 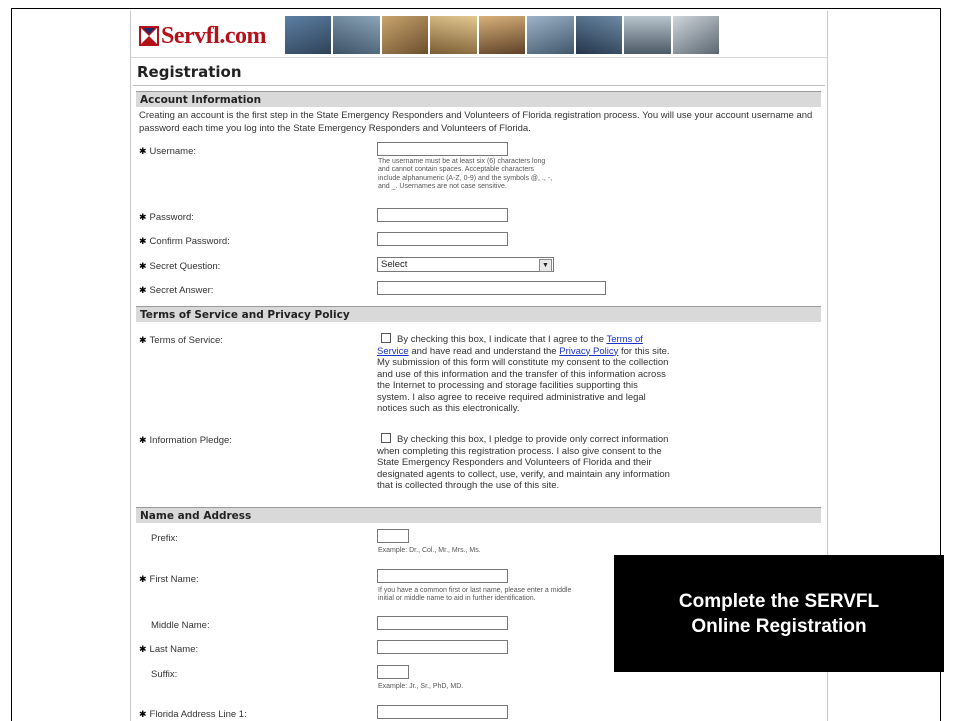 What do you see at coordinates (442, 215) in the screenshot?
I see `password-input` at bounding box center [442, 215].